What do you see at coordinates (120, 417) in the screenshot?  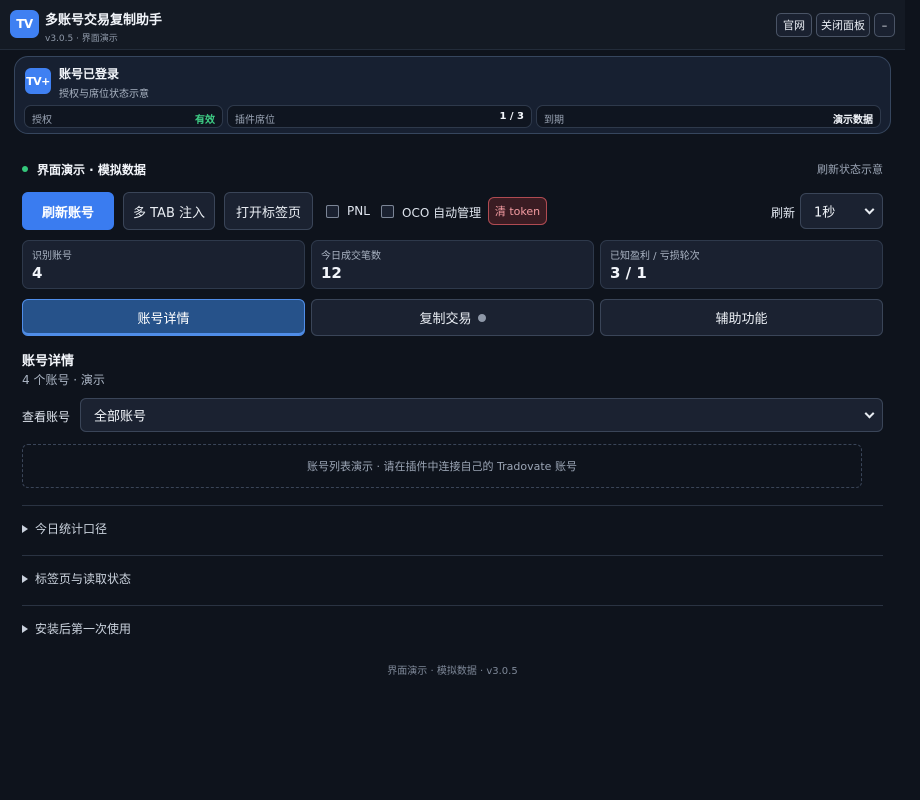 I see `view-account-value: 全部账号` at bounding box center [120, 417].